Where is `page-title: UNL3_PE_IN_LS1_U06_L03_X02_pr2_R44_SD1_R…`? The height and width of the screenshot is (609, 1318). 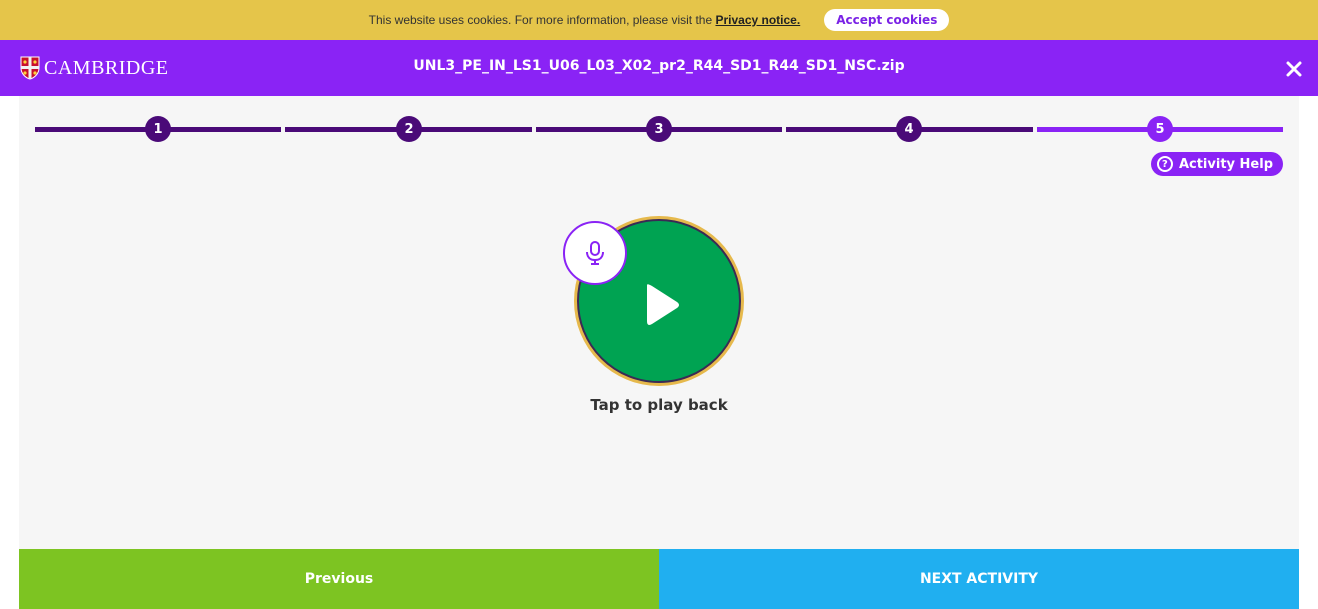 page-title: UNL3_PE_IN_LS1_U06_L03_X02_pr2_R44_SD1_R… is located at coordinates (659, 66).